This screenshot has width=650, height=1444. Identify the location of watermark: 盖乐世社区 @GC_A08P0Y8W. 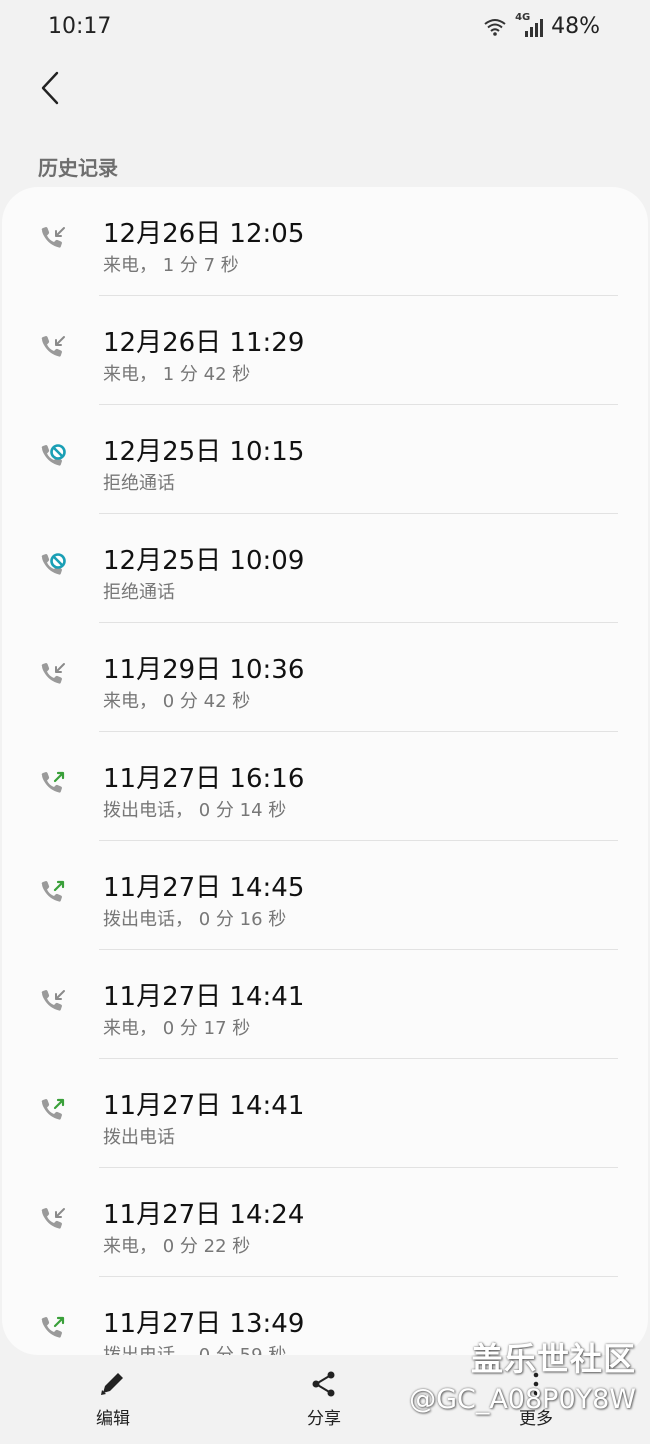
(522, 1374).